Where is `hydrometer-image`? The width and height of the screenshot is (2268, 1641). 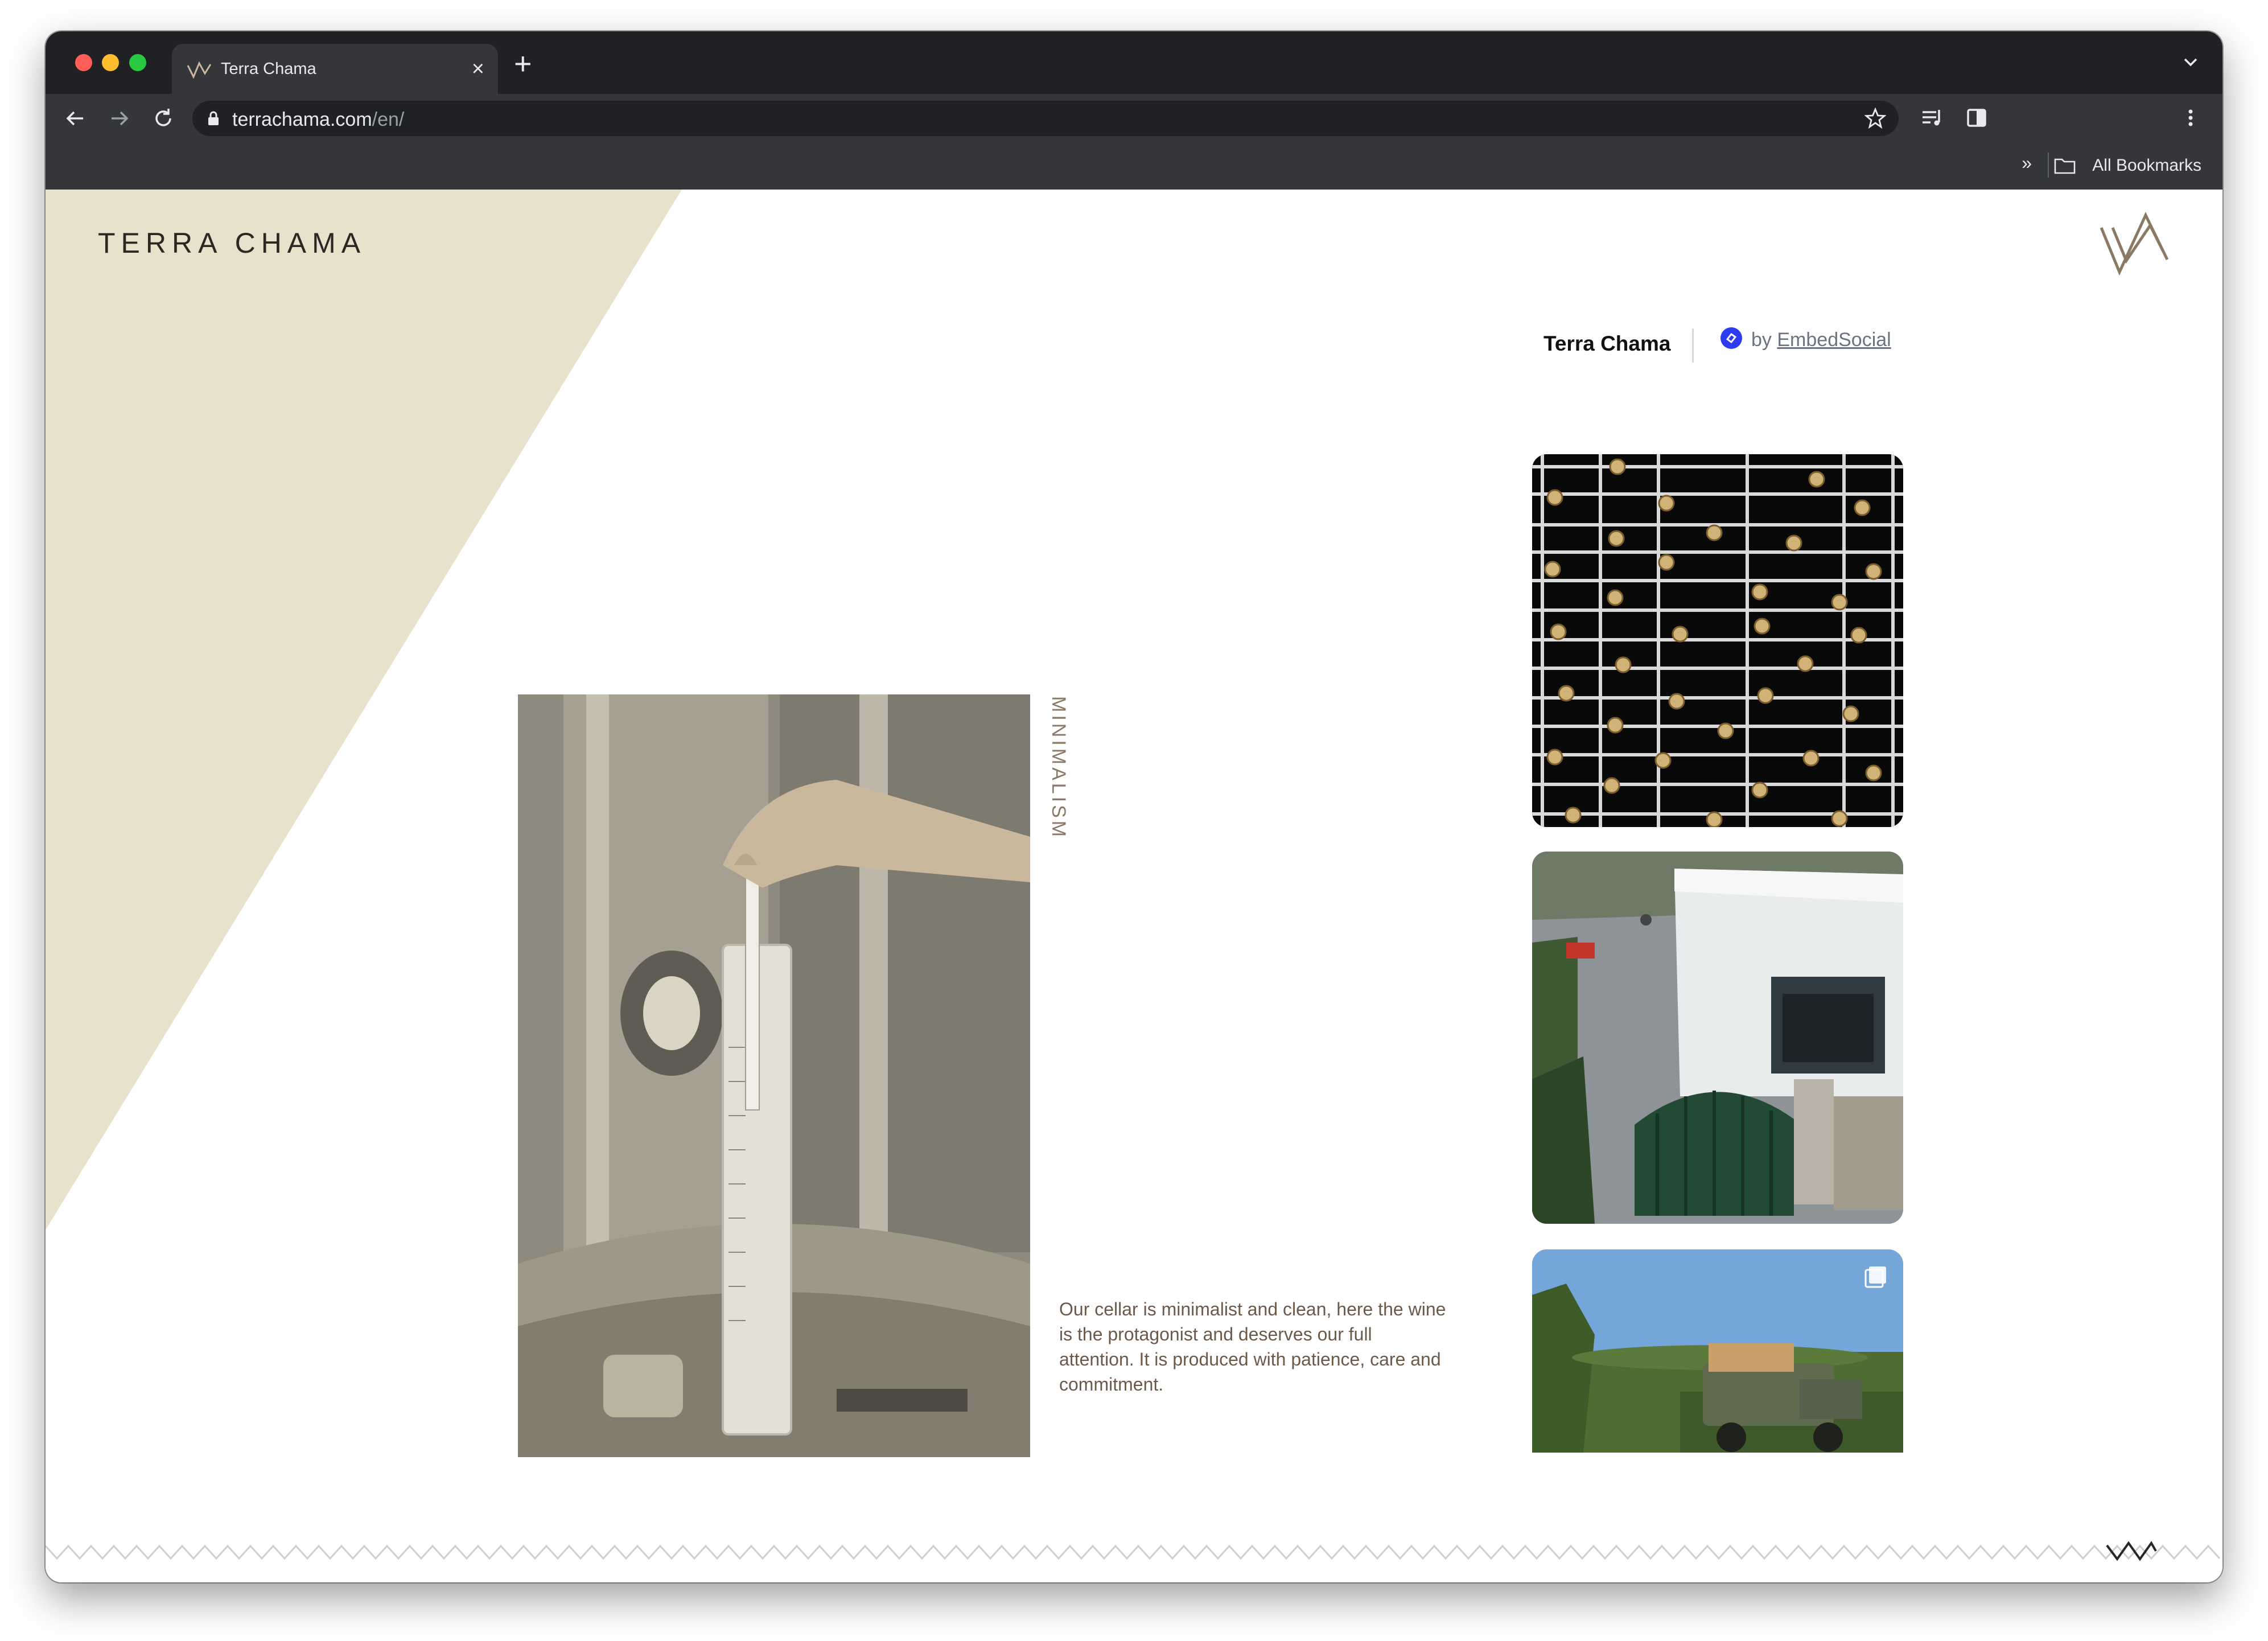 hydrometer-image is located at coordinates (774, 1075).